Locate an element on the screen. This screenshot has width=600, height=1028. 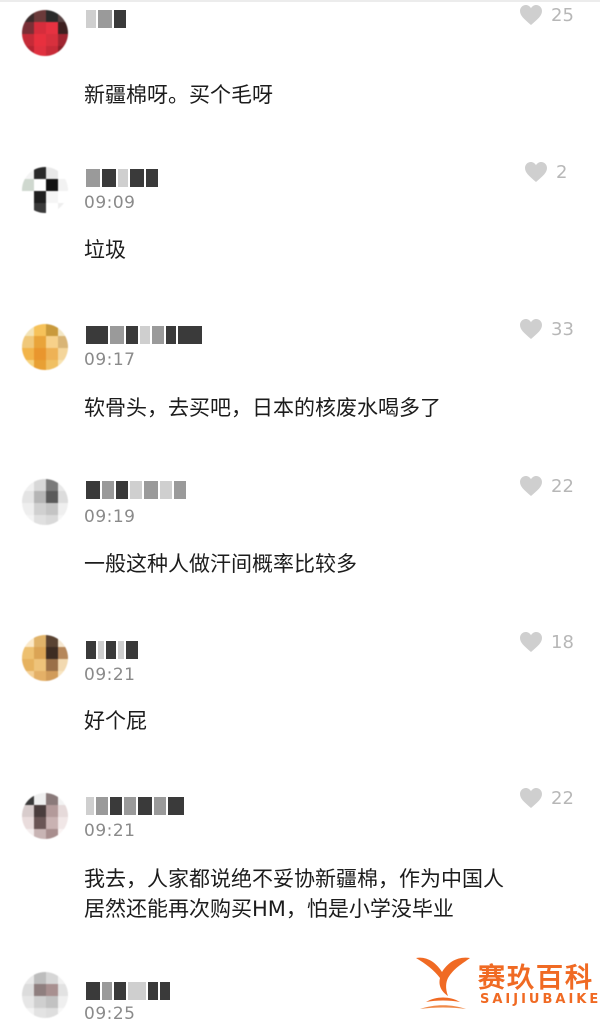
watermark: 赛玖百科 SAIJIUBAIKE is located at coordinates (505, 985).